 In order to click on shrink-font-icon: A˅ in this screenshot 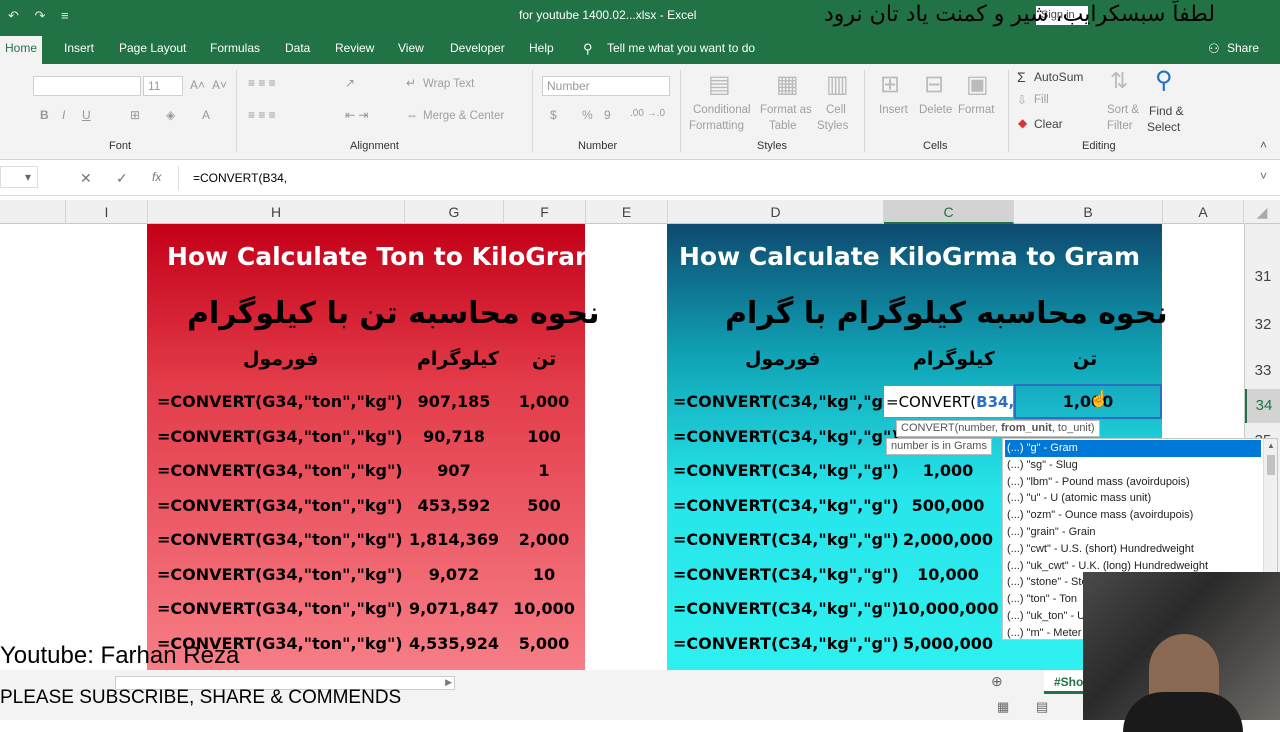, I will do `click(219, 85)`.